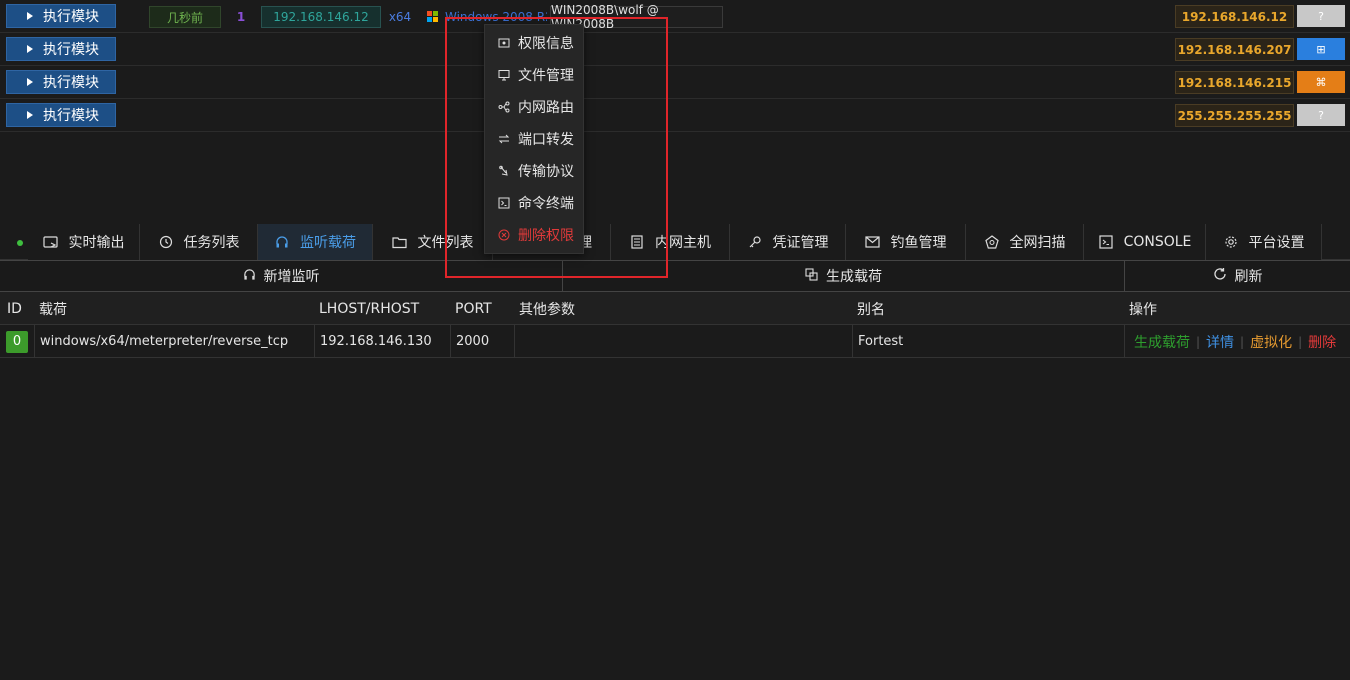 Image resolution: width=1350 pixels, height=680 pixels. I want to click on col-id: ID, so click(14, 308).